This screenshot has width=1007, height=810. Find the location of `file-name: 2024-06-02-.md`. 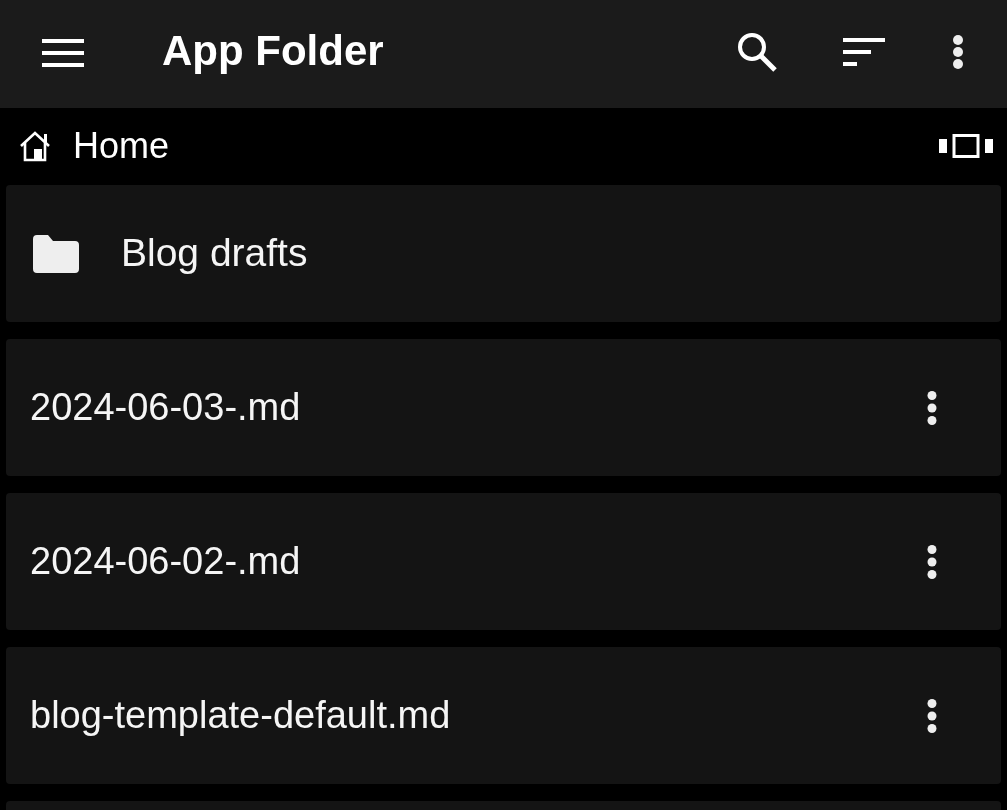

file-name: 2024-06-02-.md is located at coordinates (165, 561).